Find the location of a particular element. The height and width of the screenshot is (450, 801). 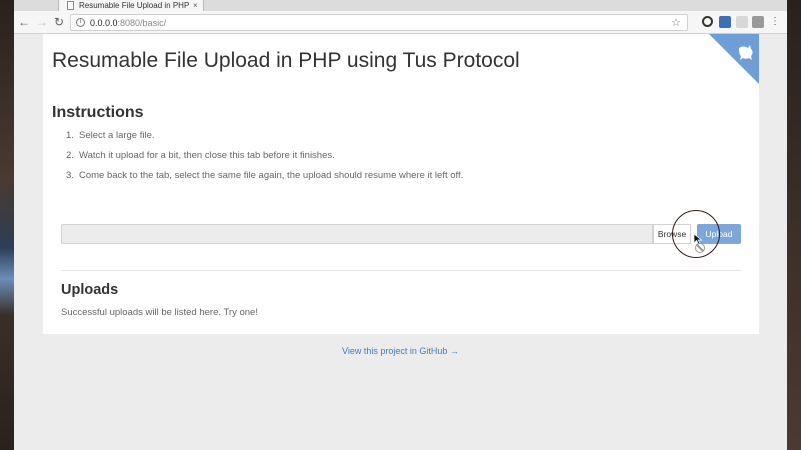

browser-tab: Resumable File Upload in PHP × is located at coordinates (131, 5).